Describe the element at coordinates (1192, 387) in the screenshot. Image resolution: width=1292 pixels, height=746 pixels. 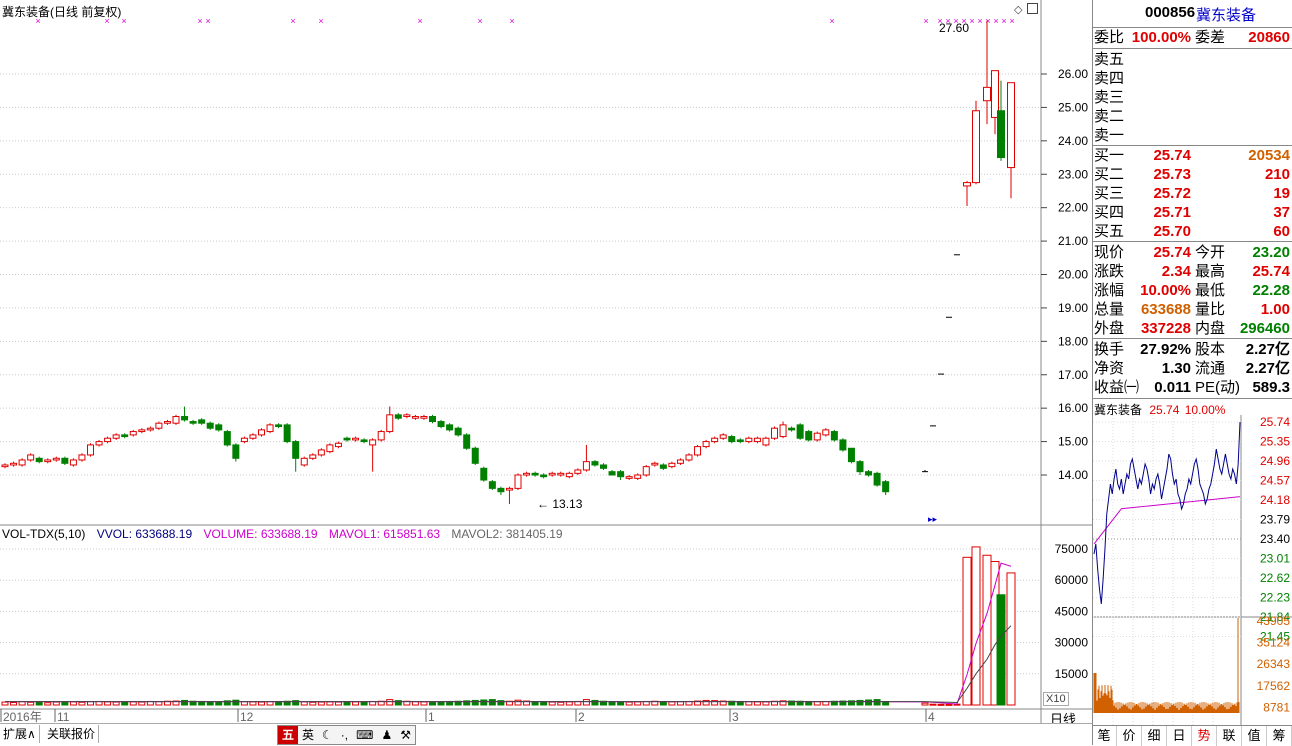
I see `finance-row: 收益㈠ 0.011 PE(动) 589.3` at that location.